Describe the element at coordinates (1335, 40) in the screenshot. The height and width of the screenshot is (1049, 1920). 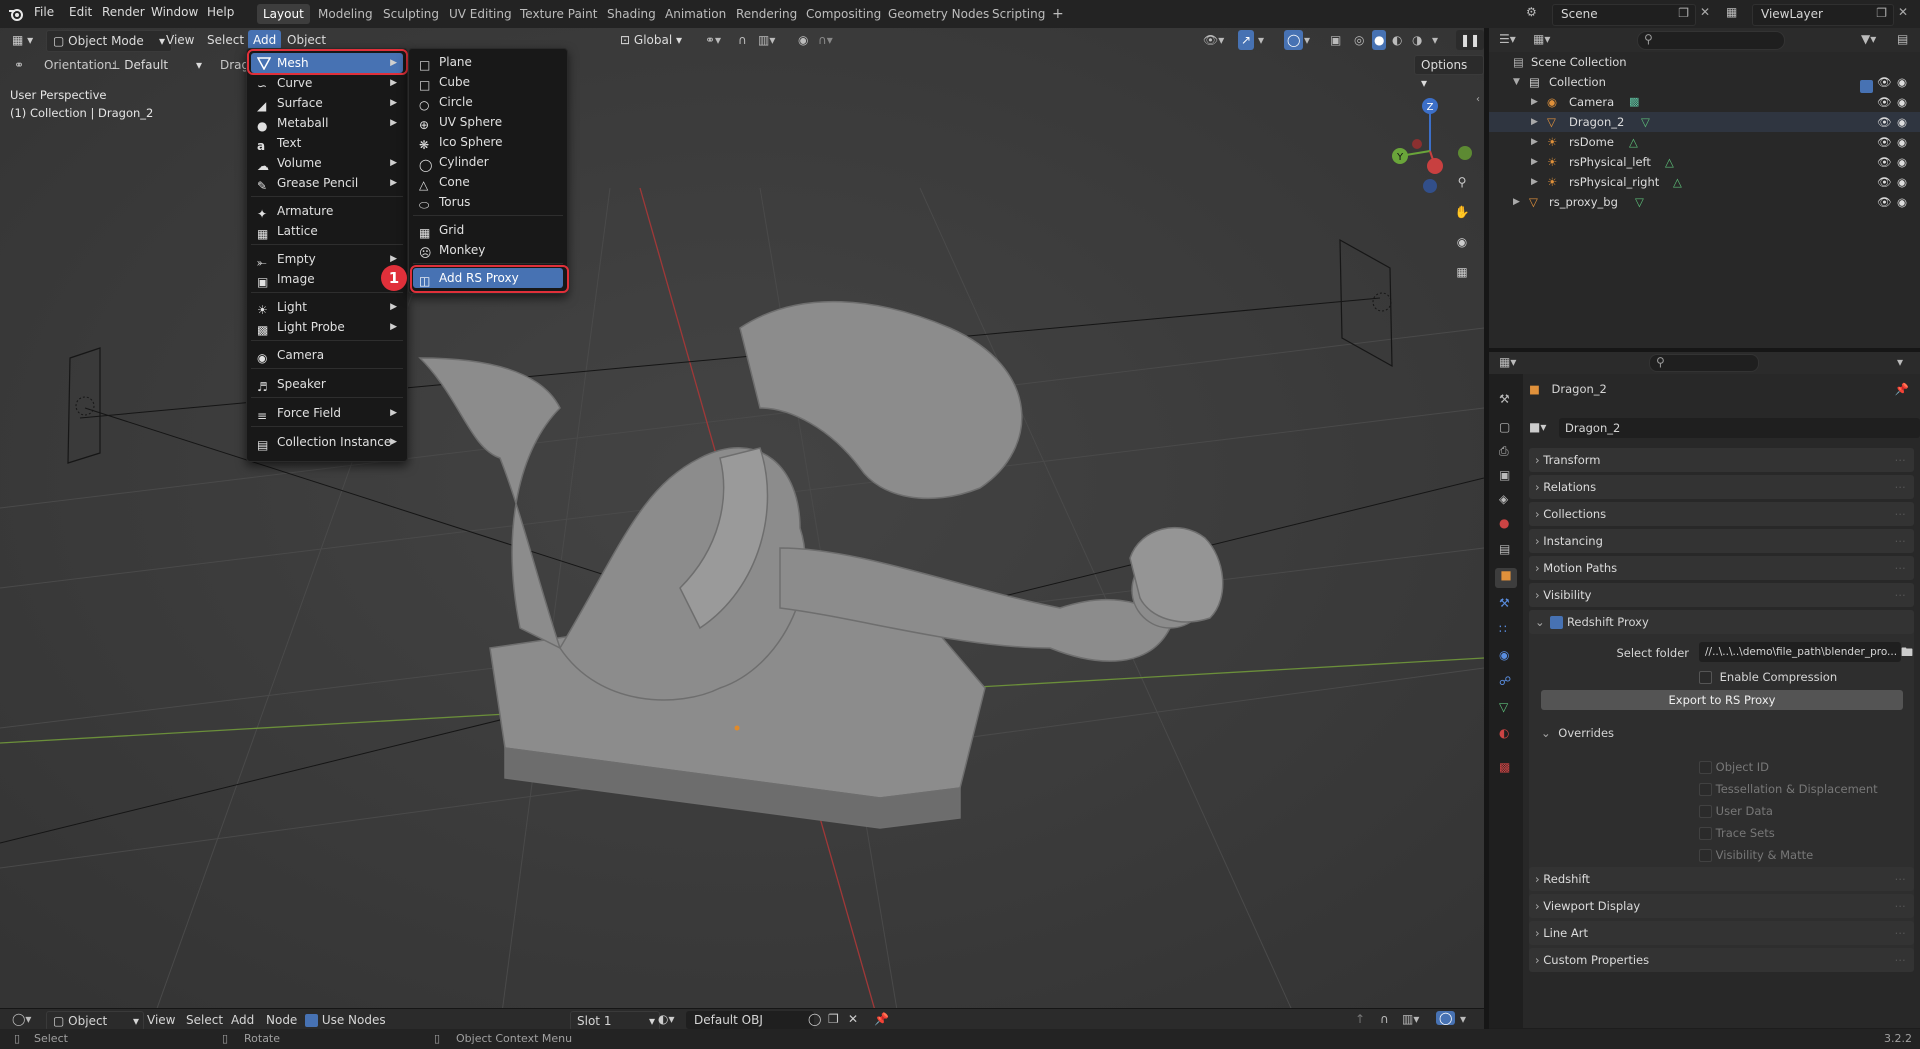
I see `xray-toggle-icon: ▣` at that location.